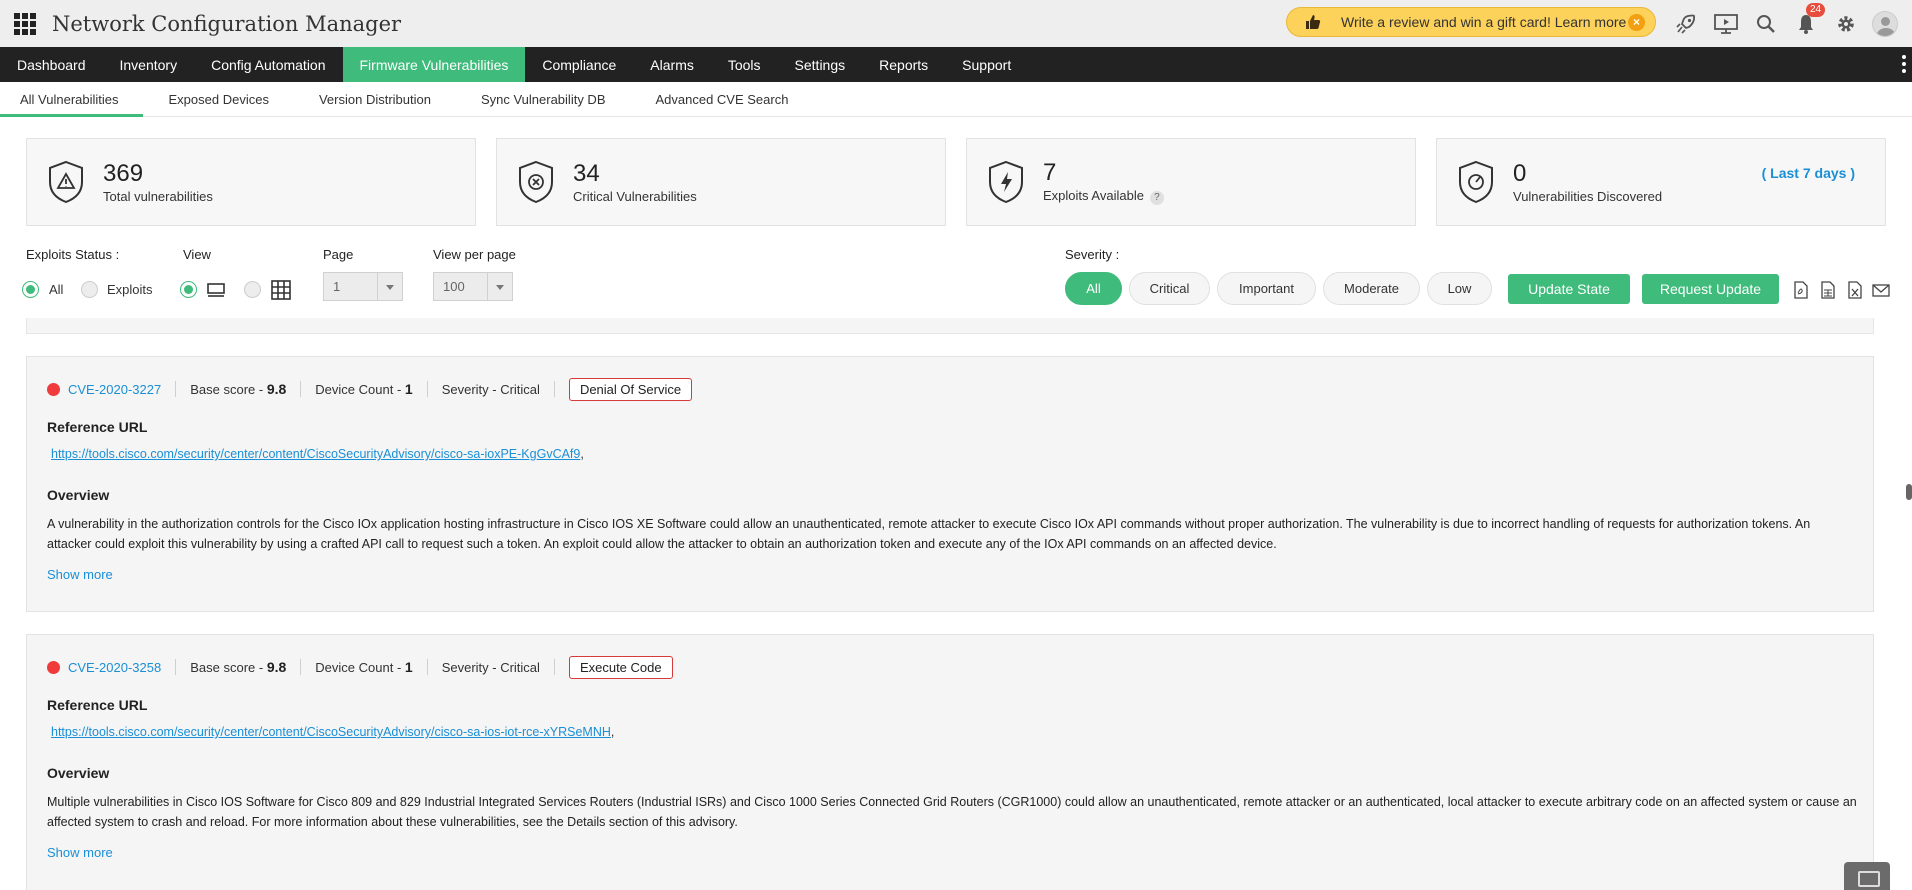 The width and height of the screenshot is (1912, 890). What do you see at coordinates (71, 99) in the screenshot?
I see `tab-all-vulnerabilities: All Vulnerabilities` at bounding box center [71, 99].